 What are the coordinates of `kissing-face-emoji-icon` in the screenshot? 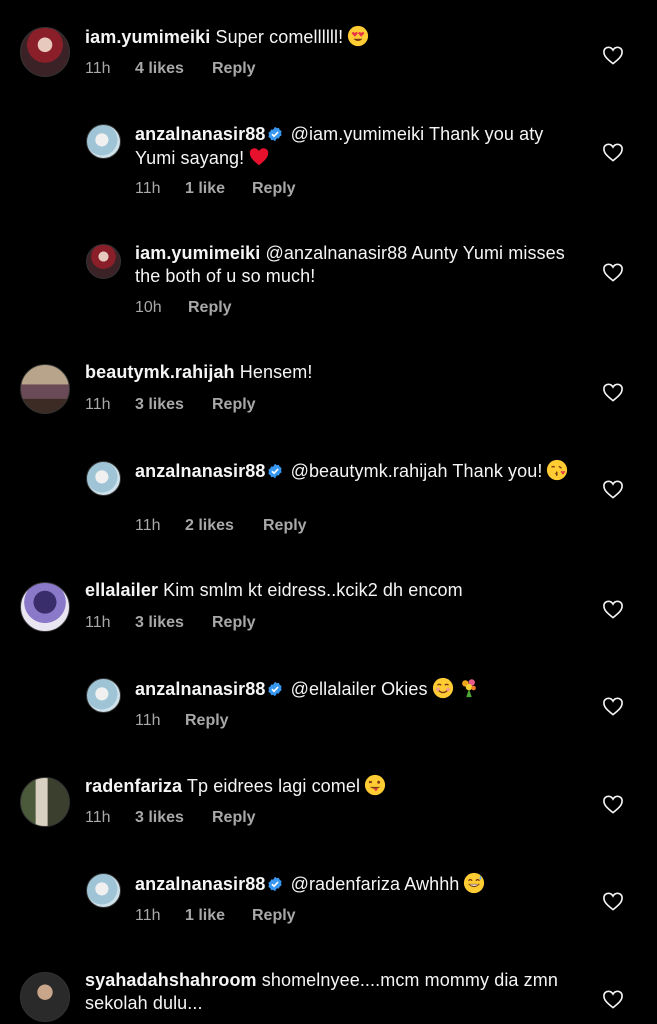 It's located at (557, 470).